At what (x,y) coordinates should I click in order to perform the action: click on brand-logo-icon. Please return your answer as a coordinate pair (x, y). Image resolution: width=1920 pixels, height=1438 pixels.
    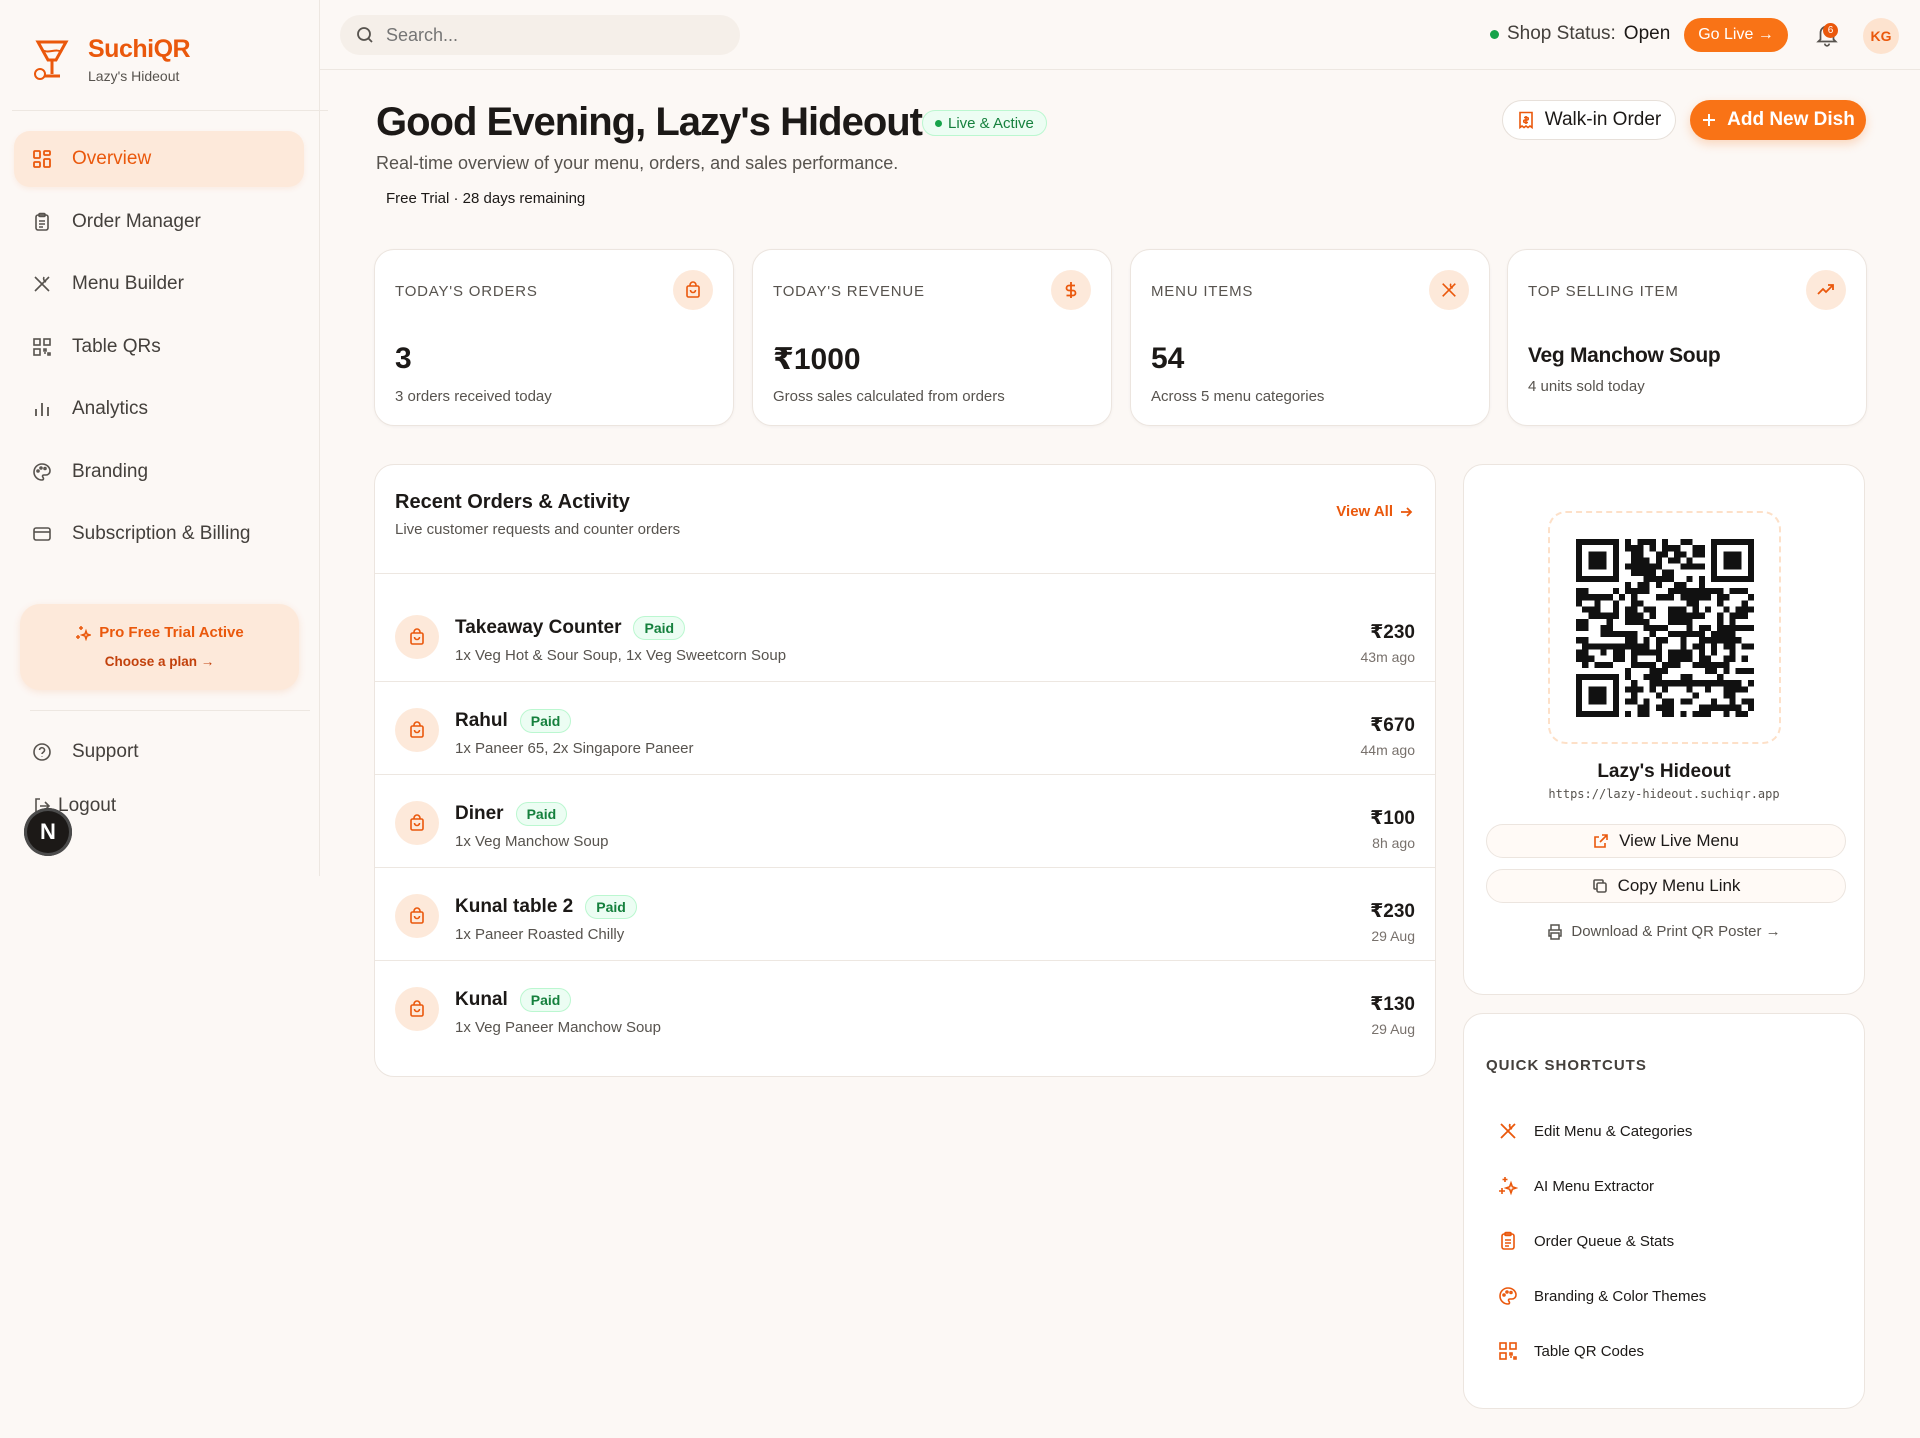
    Looking at the image, I should click on (51, 60).